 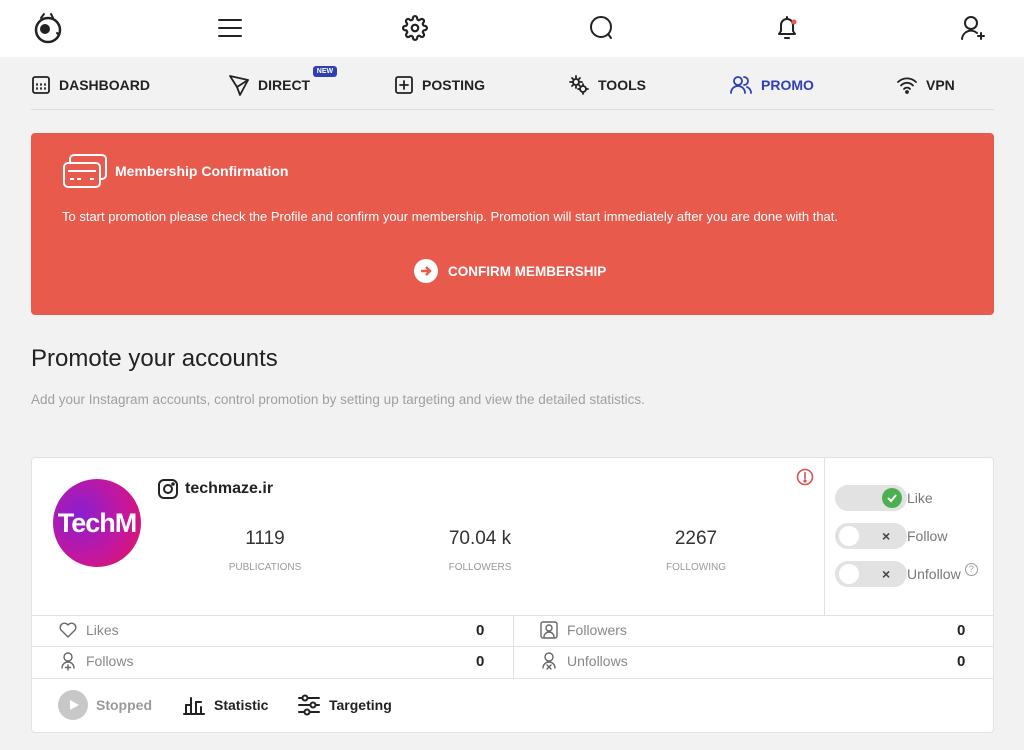 I want to click on metric-label: Likes, so click(x=102, y=630).